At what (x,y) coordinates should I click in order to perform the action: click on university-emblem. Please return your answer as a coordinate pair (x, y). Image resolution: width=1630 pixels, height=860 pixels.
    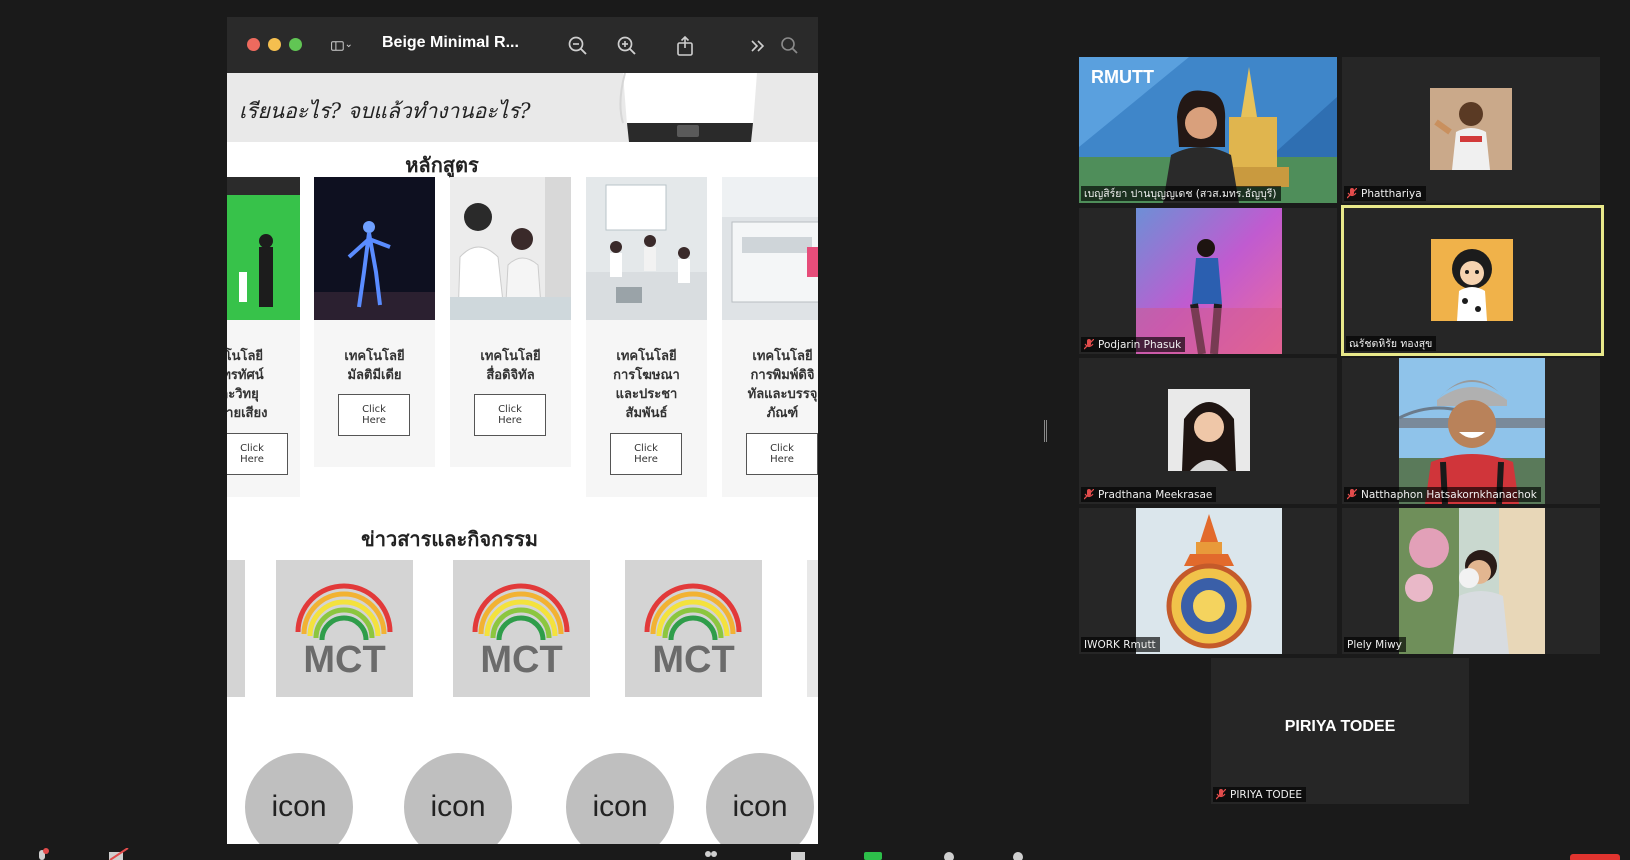
    Looking at the image, I should click on (1209, 581).